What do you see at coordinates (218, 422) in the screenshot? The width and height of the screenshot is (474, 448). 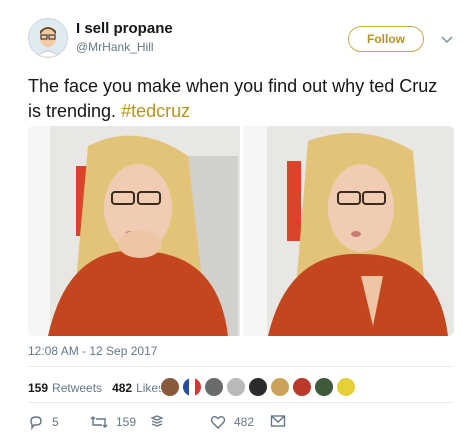 I see `heart-icon` at bounding box center [218, 422].